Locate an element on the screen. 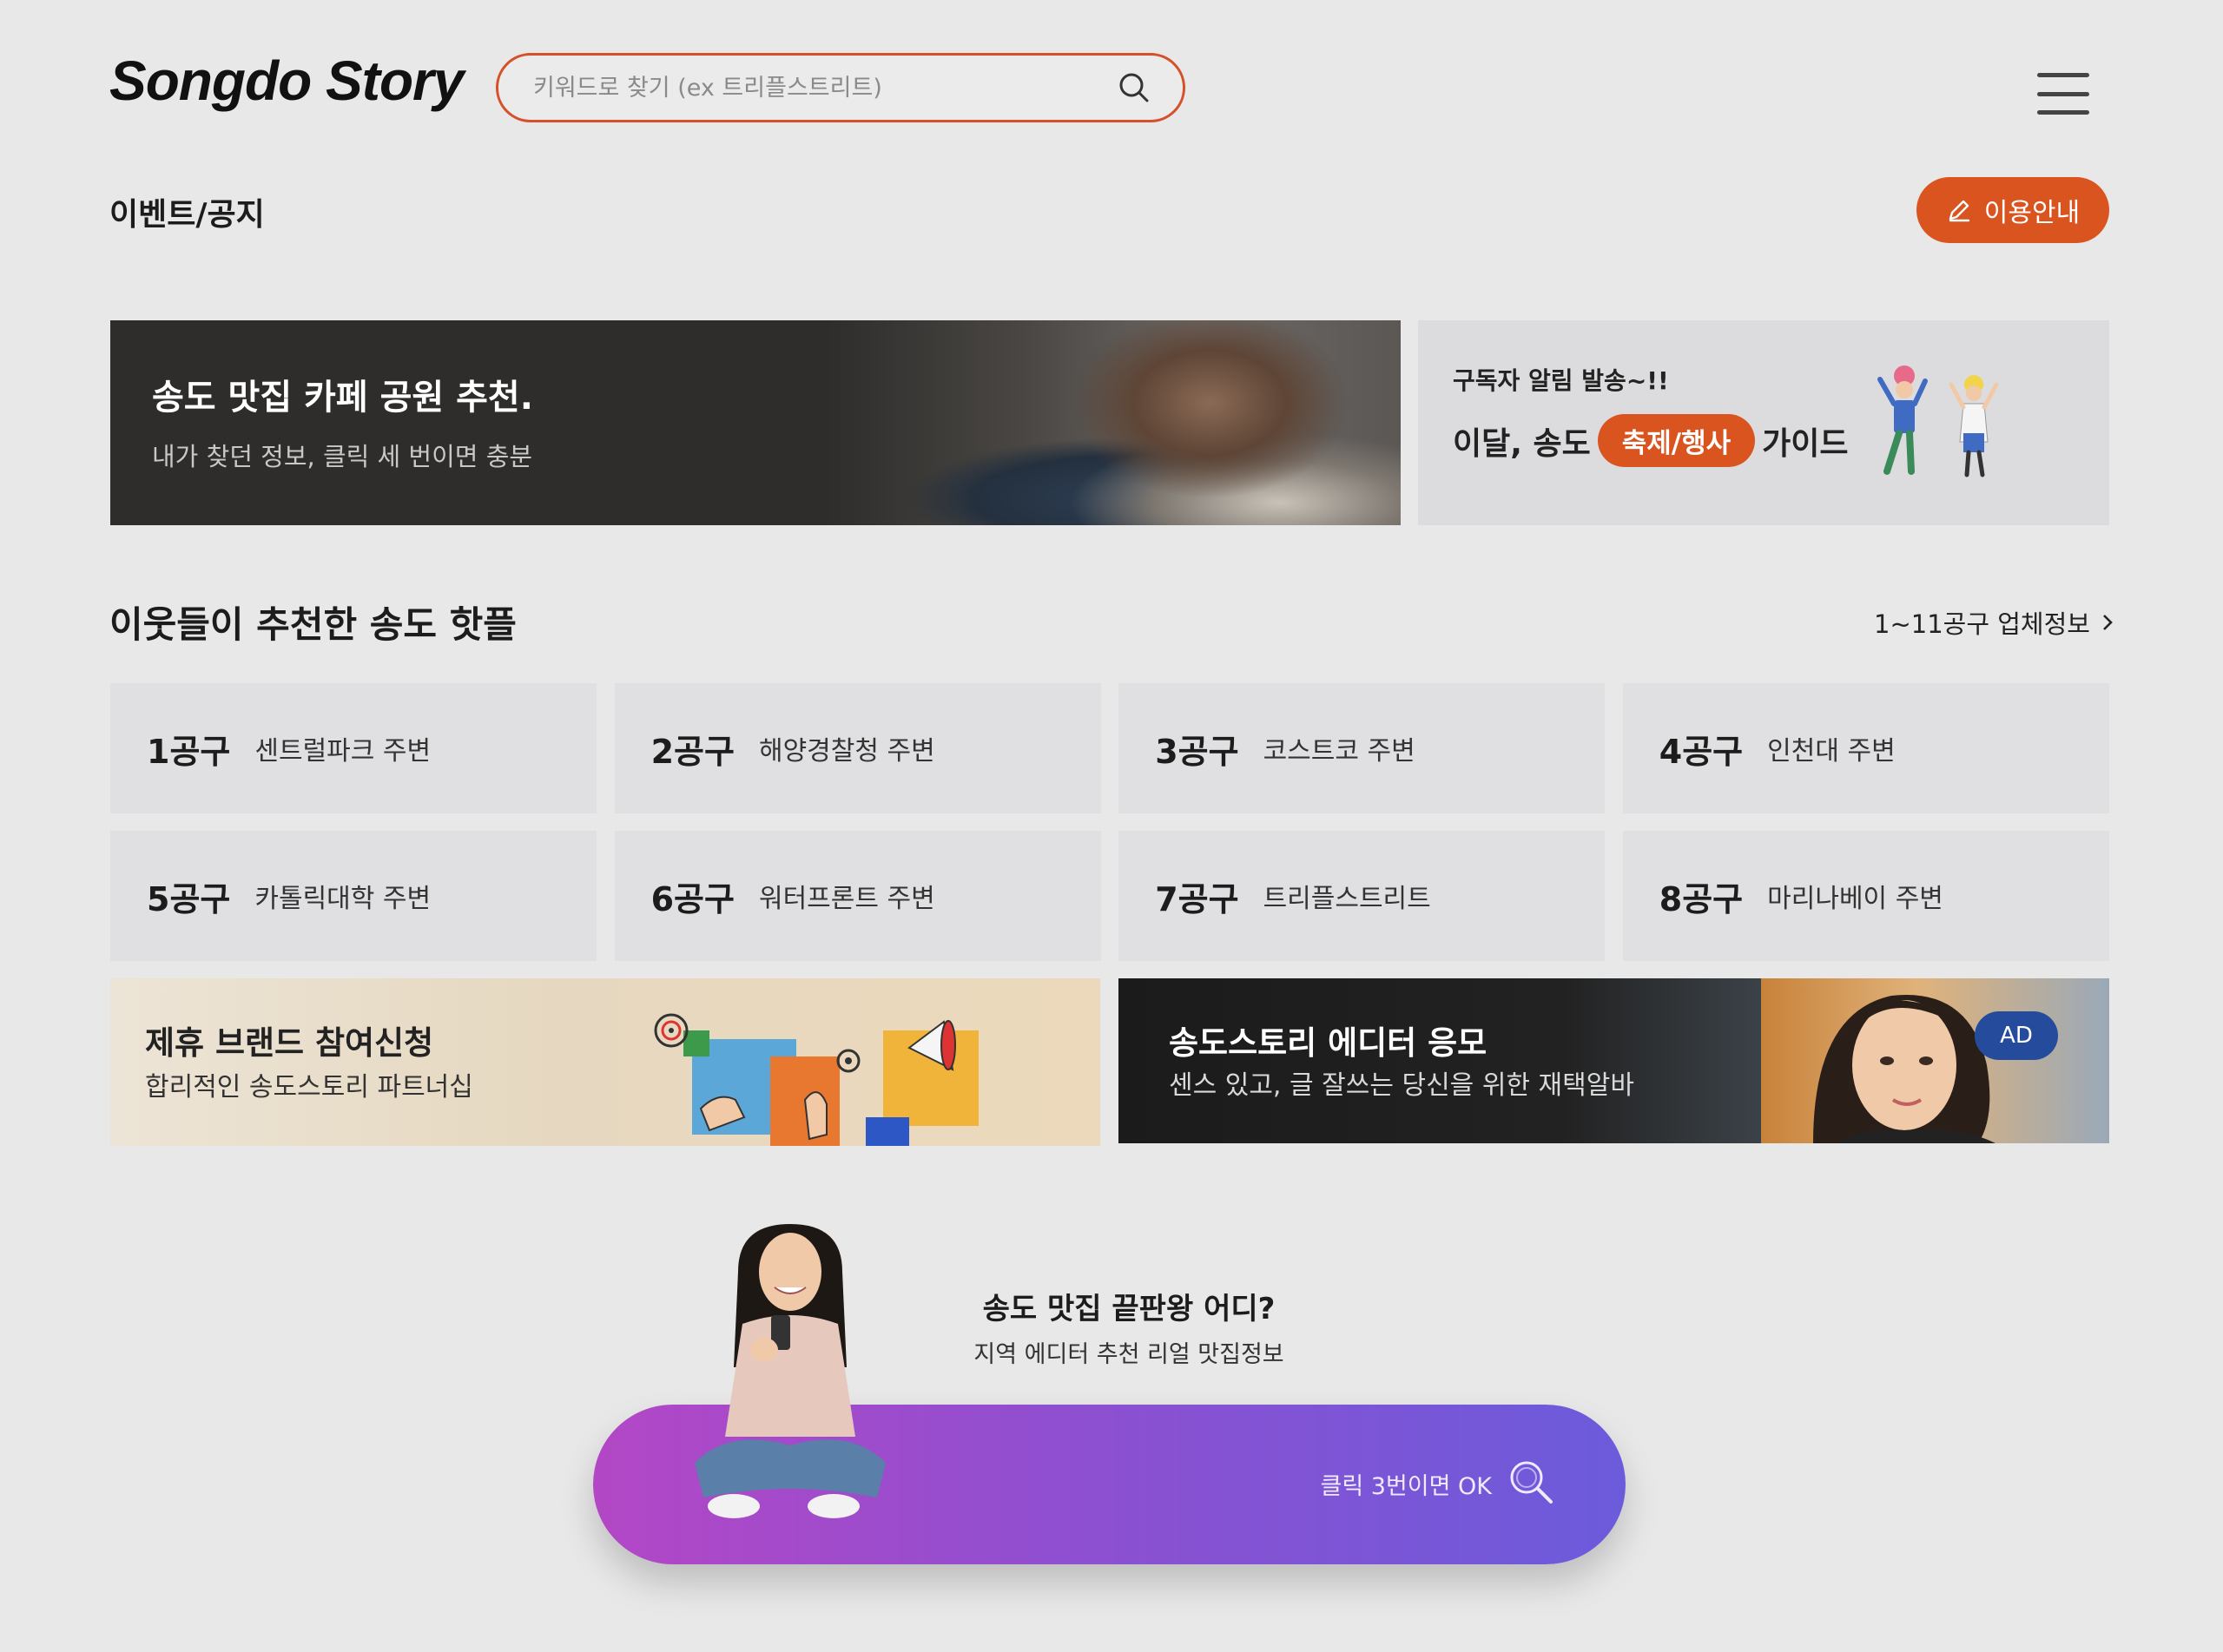  alert-headline: 이달, 송도 축제/행사 가이드 is located at coordinates (1650, 440).